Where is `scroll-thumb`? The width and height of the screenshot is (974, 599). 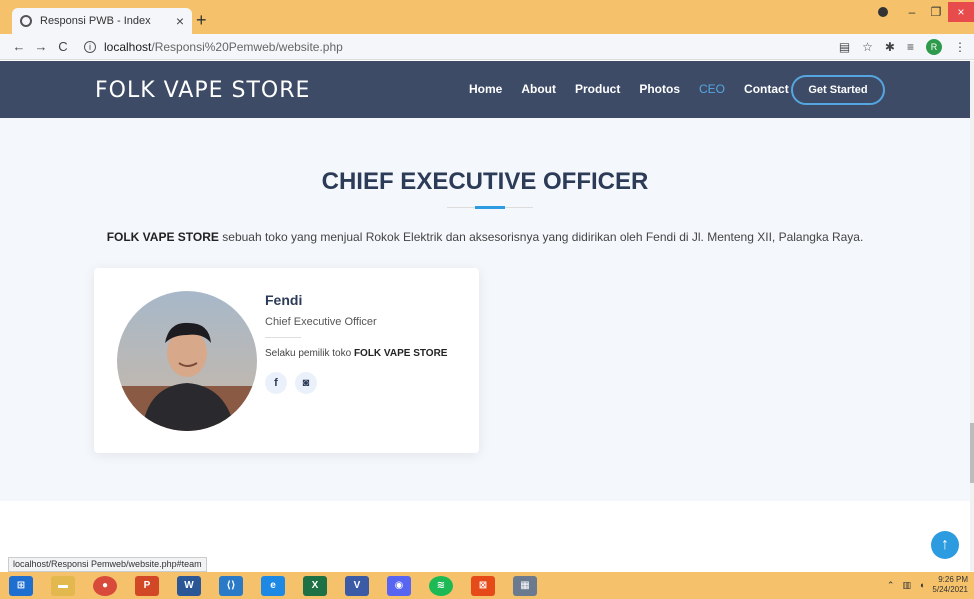
scroll-thumb is located at coordinates (972, 453).